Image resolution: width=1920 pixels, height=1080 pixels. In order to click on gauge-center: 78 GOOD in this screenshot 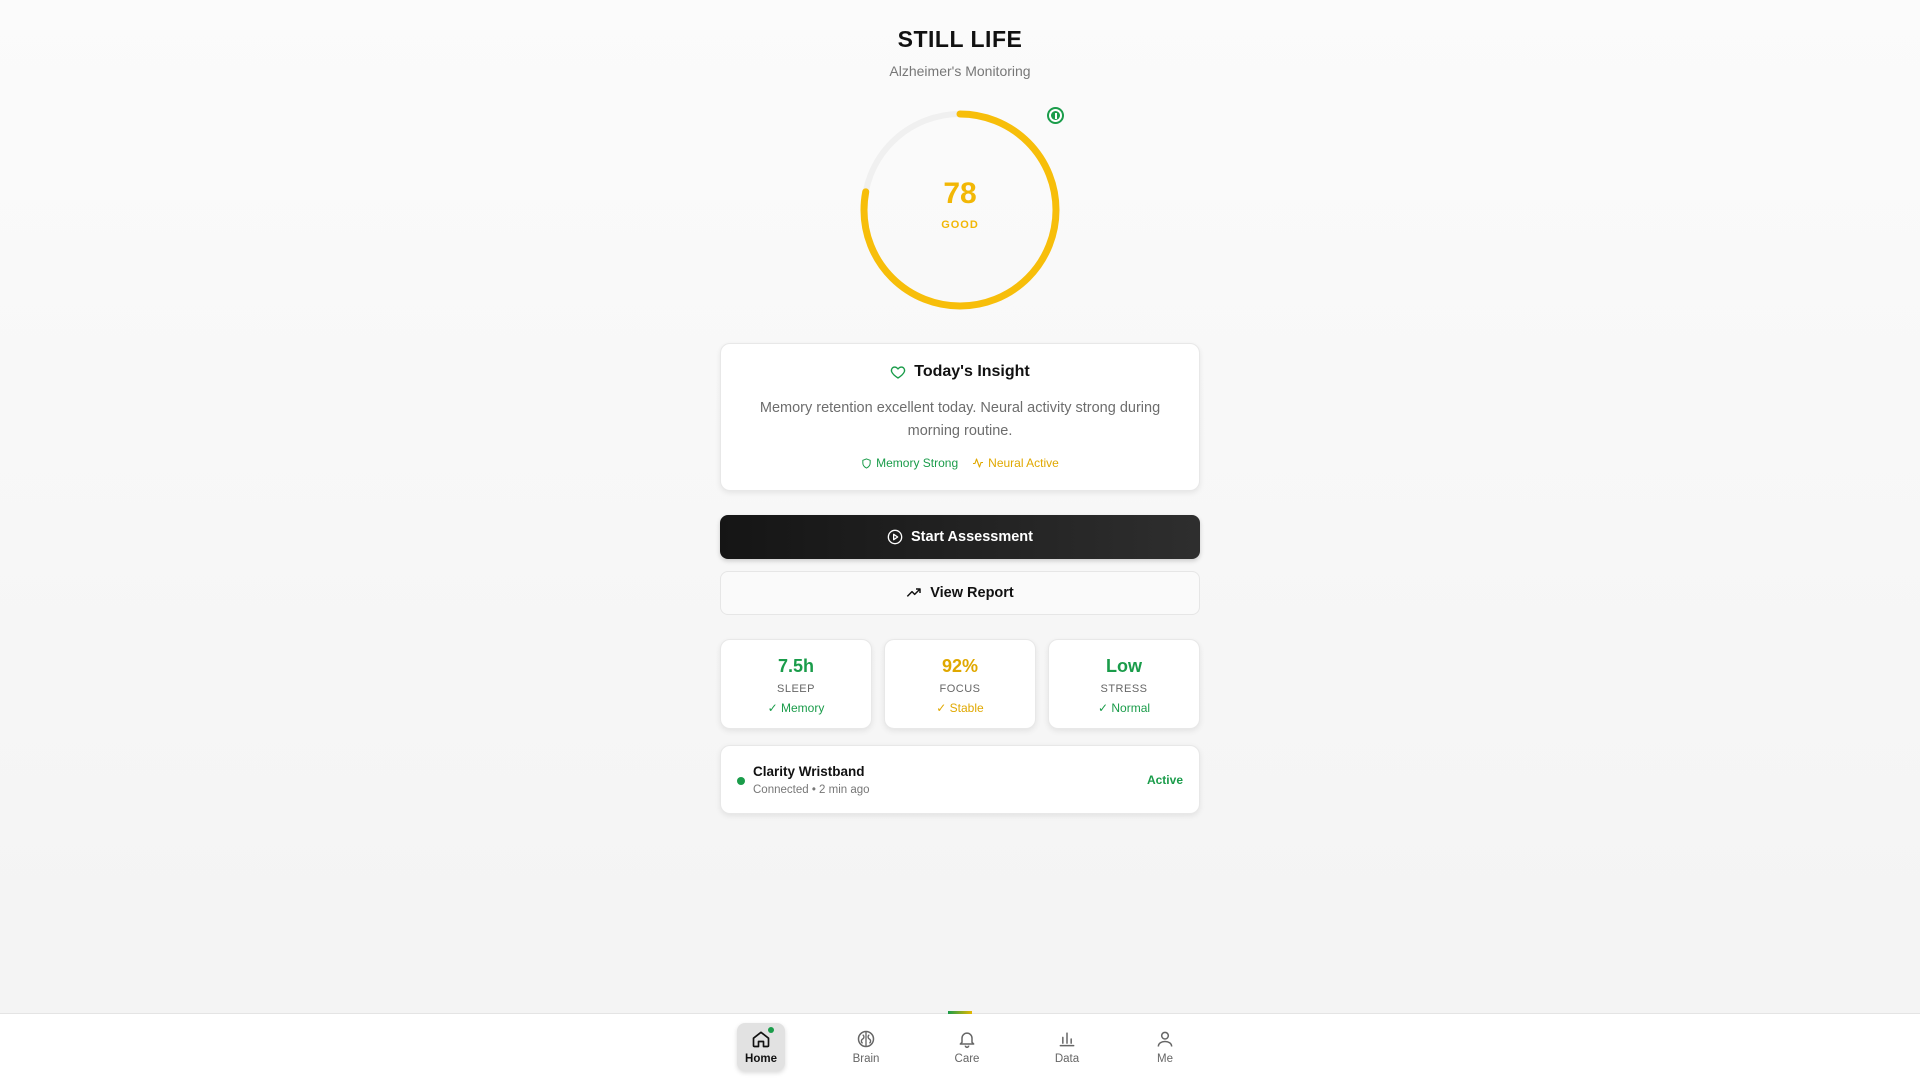, I will do `click(960, 210)`.